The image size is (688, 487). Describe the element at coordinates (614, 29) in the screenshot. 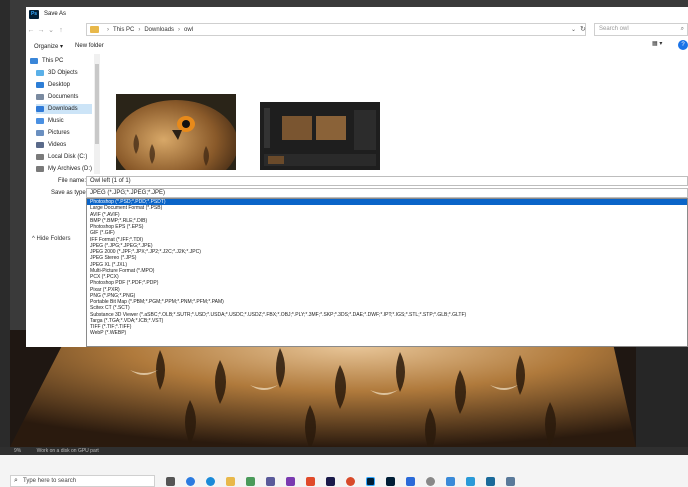

I see `search-placeholder: Search owl` at that location.